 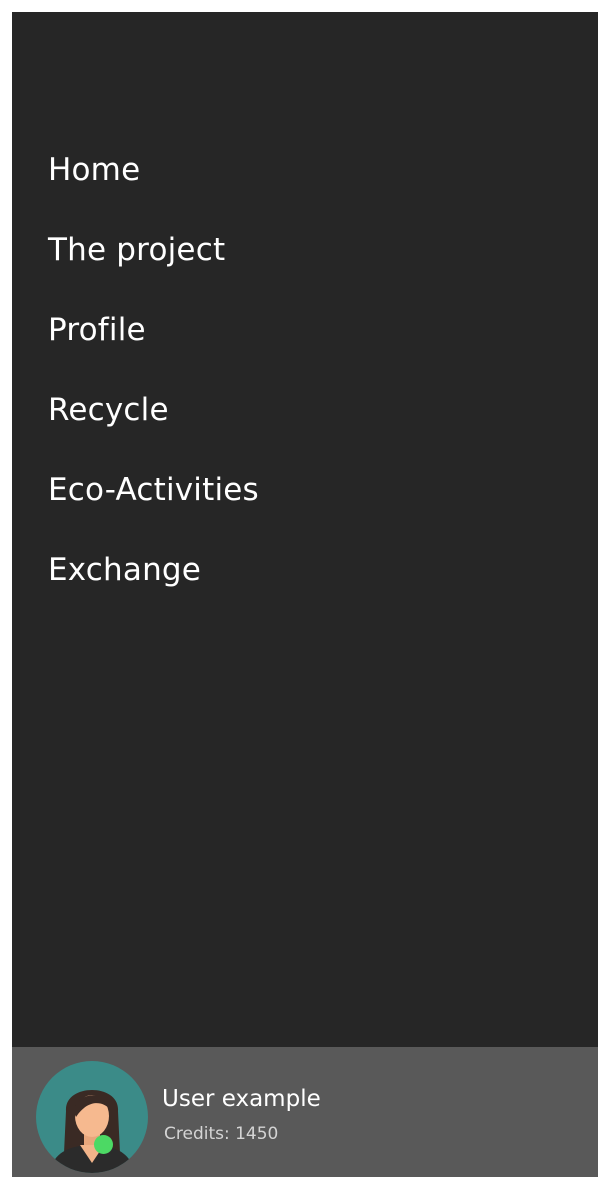 What do you see at coordinates (108, 410) in the screenshot?
I see `nav-item-label: Recycle` at bounding box center [108, 410].